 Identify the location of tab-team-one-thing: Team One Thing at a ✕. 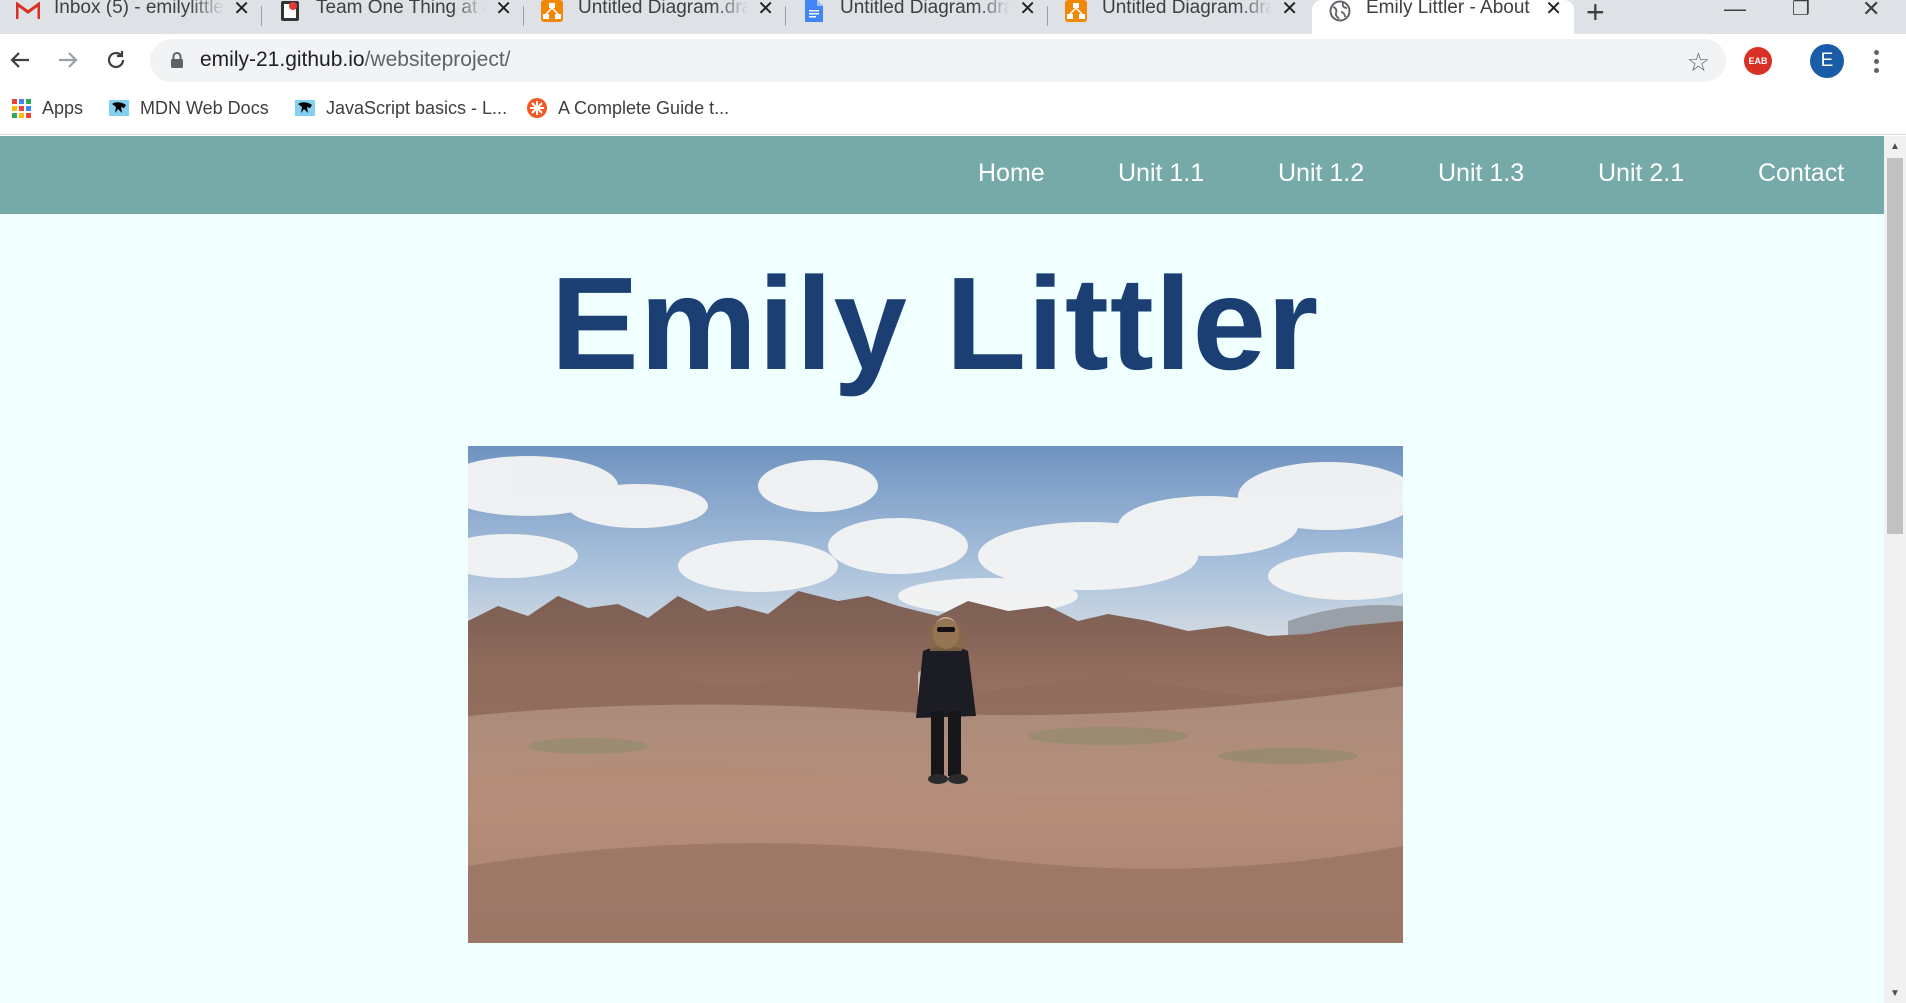
(393, 17).